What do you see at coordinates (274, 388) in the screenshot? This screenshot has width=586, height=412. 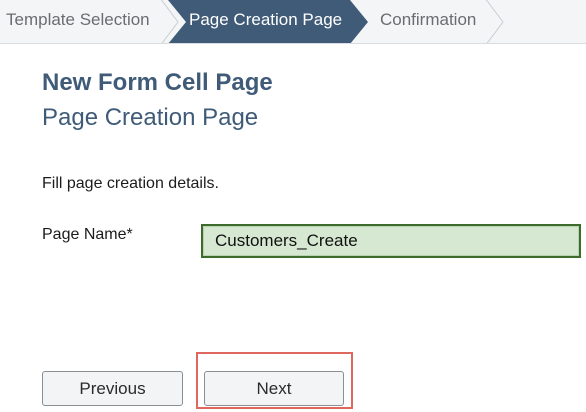 I see `next-button: Next` at bounding box center [274, 388].